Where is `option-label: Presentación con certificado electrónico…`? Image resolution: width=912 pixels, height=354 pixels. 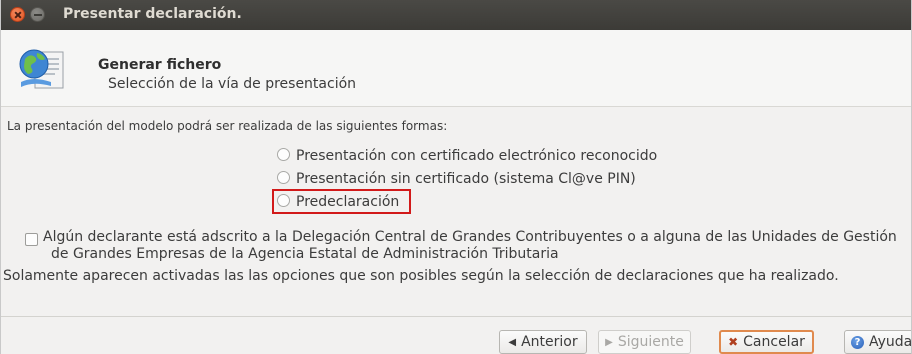 option-label: Presentación con certificado electrónico… is located at coordinates (477, 156).